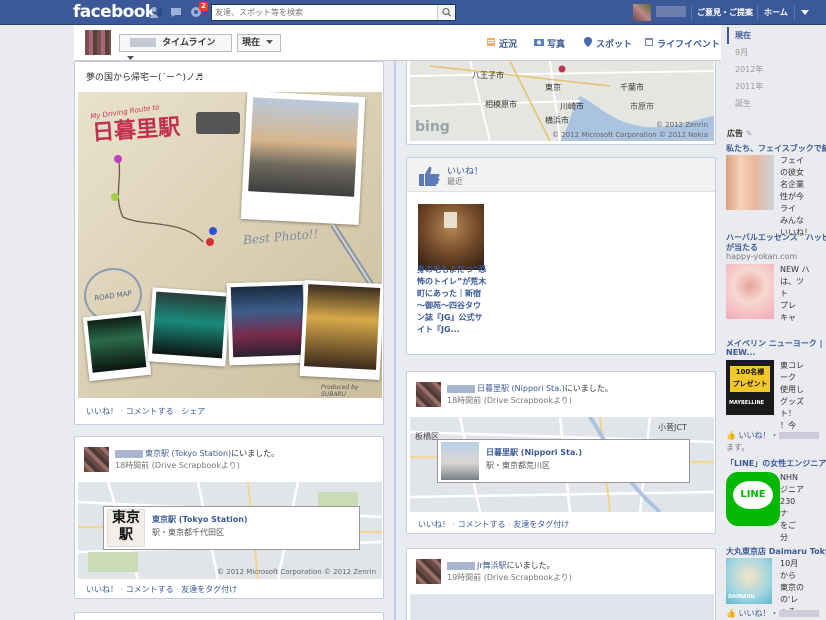  Describe the element at coordinates (563, 461) in the screenshot. I see `place-card: 日暮里駅 (Nippori Sta.) 駅・東京都荒川区` at that location.